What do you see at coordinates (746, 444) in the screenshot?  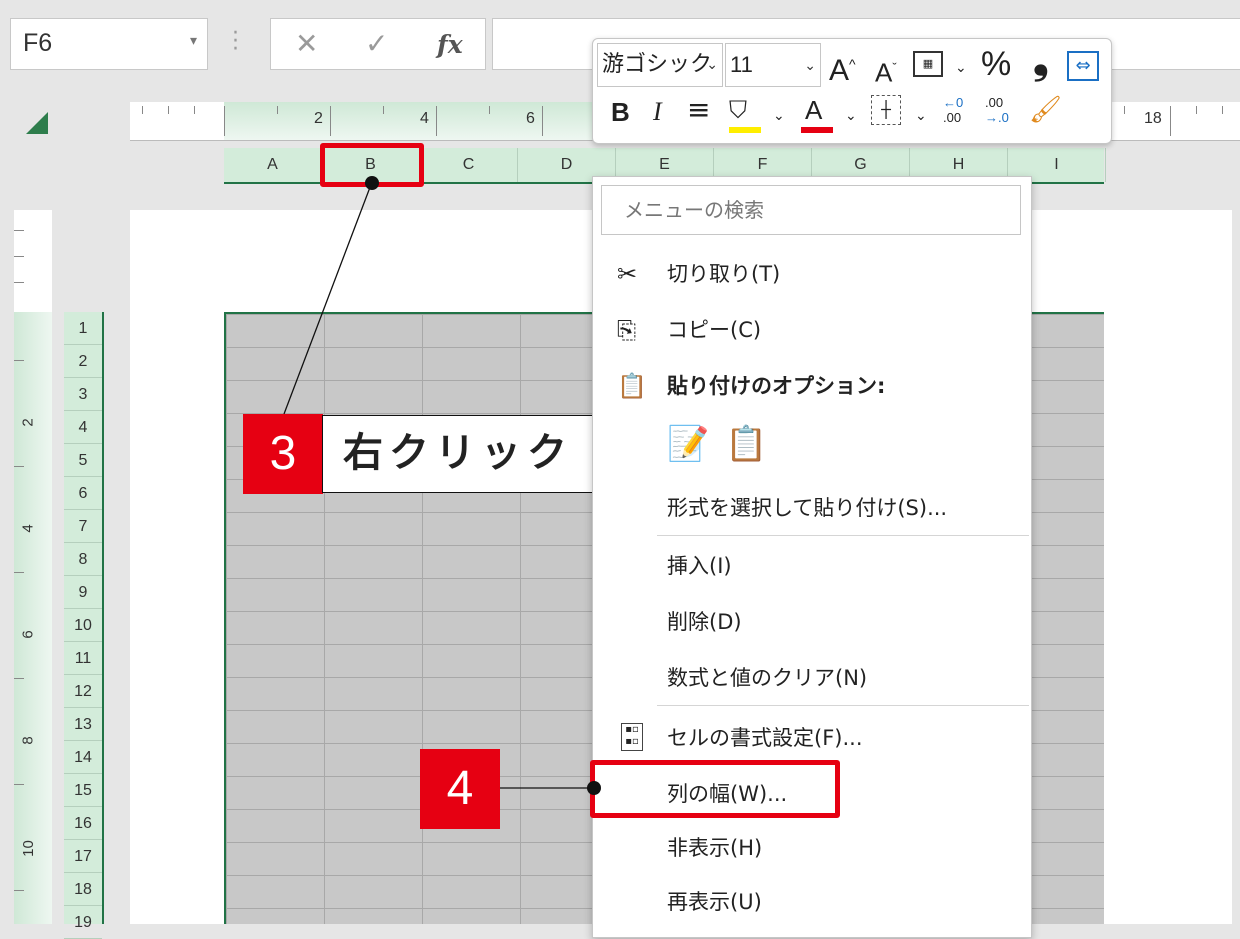 I see `paste-icon: 📋` at bounding box center [746, 444].